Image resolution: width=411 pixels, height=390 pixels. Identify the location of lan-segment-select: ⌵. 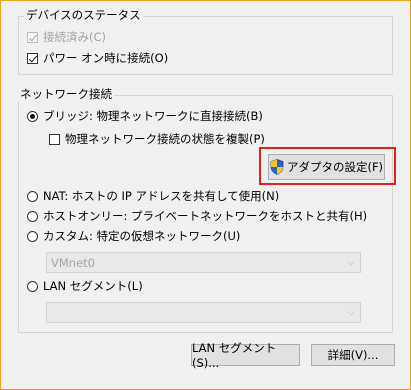
(203, 312).